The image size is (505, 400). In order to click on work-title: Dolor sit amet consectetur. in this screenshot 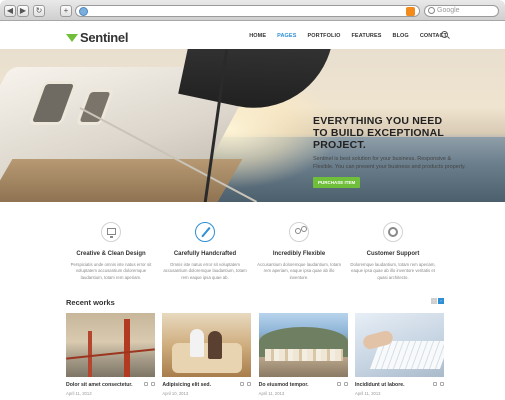, I will do `click(110, 385)`.